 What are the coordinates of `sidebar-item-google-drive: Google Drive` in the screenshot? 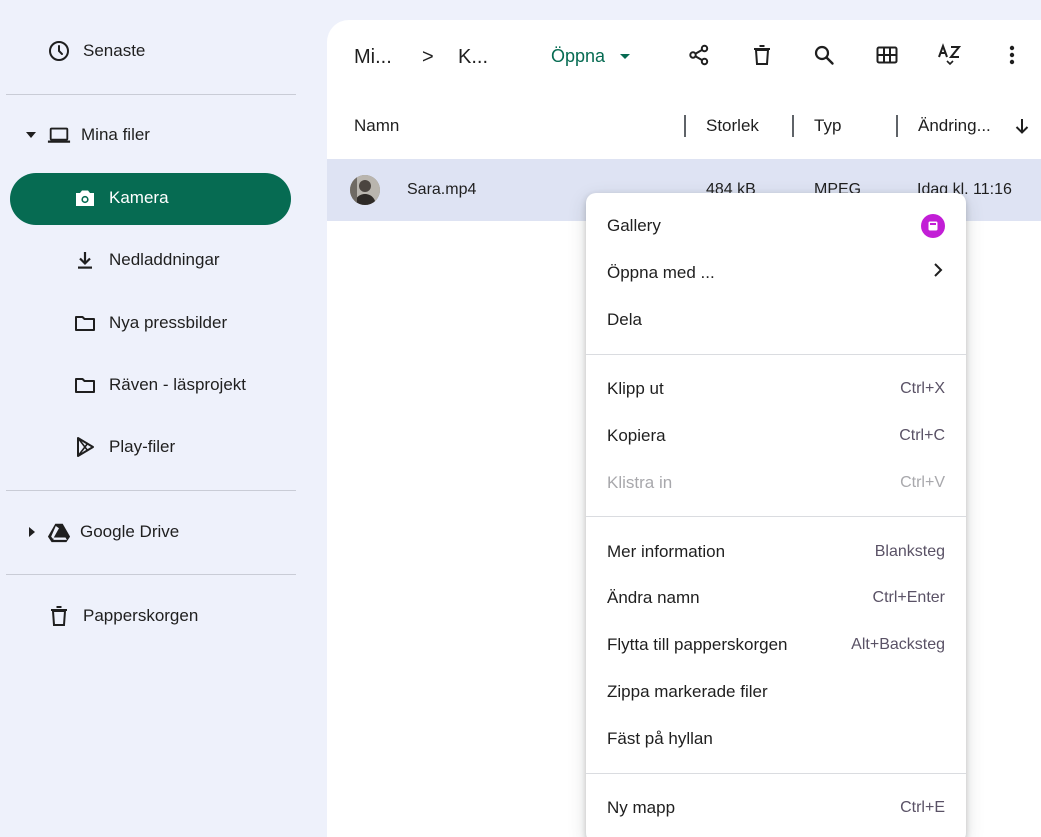 It's located at (104, 532).